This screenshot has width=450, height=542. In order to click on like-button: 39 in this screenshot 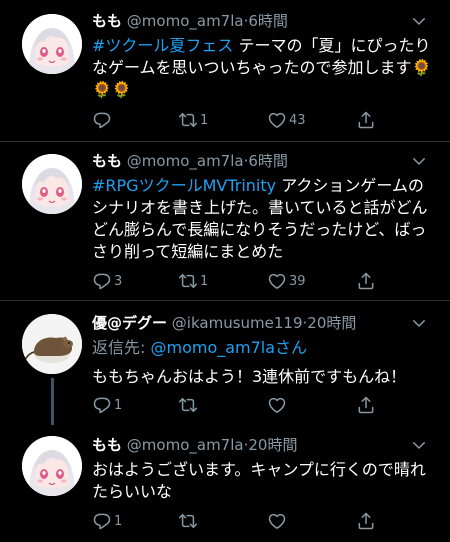, I will do `click(286, 281)`.